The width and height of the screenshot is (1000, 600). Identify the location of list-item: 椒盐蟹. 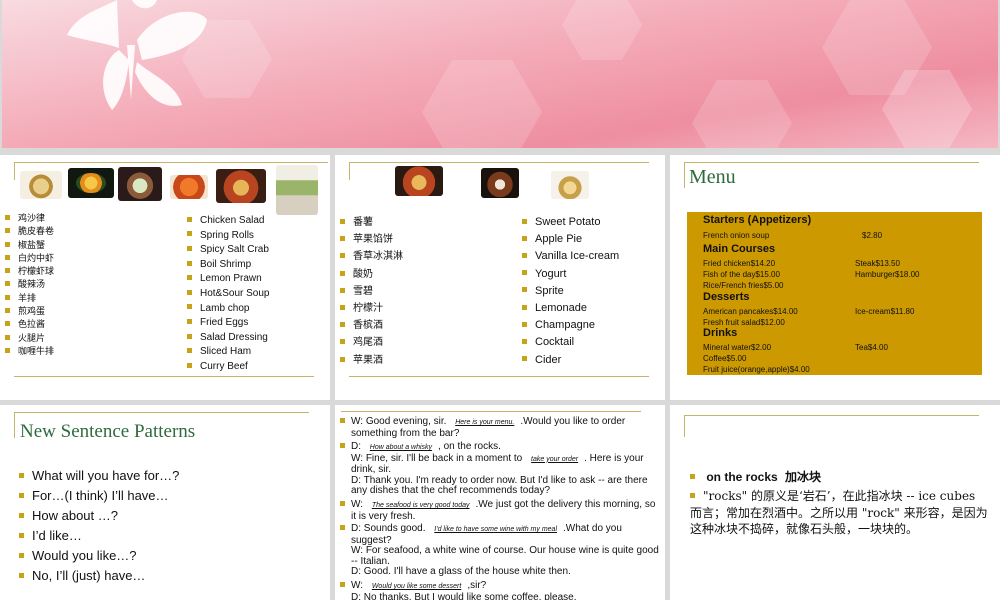
(29, 246).